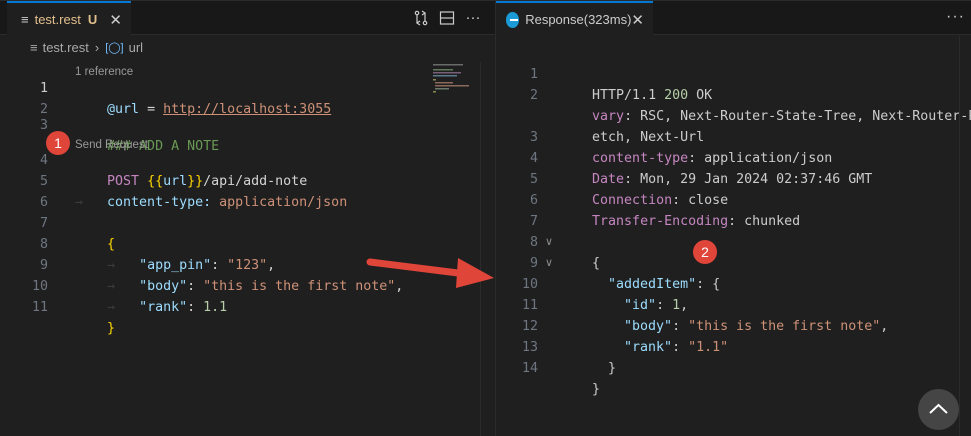  What do you see at coordinates (660, 335) in the screenshot?
I see `json-line: "rank": "1.1"` at bounding box center [660, 335].